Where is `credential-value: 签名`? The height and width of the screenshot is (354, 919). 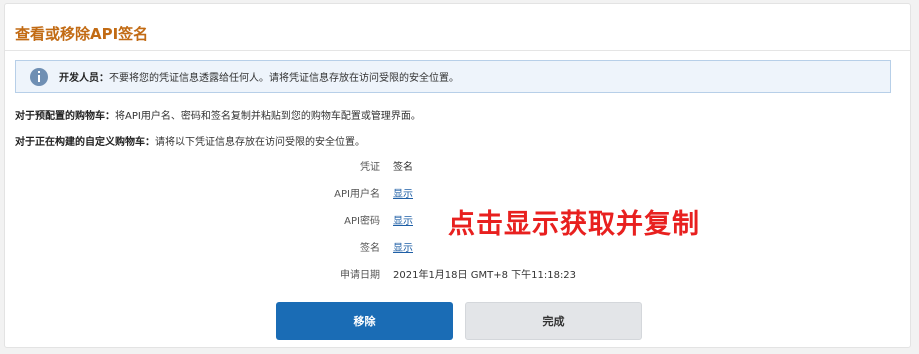
credential-value: 签名 is located at coordinates (403, 167).